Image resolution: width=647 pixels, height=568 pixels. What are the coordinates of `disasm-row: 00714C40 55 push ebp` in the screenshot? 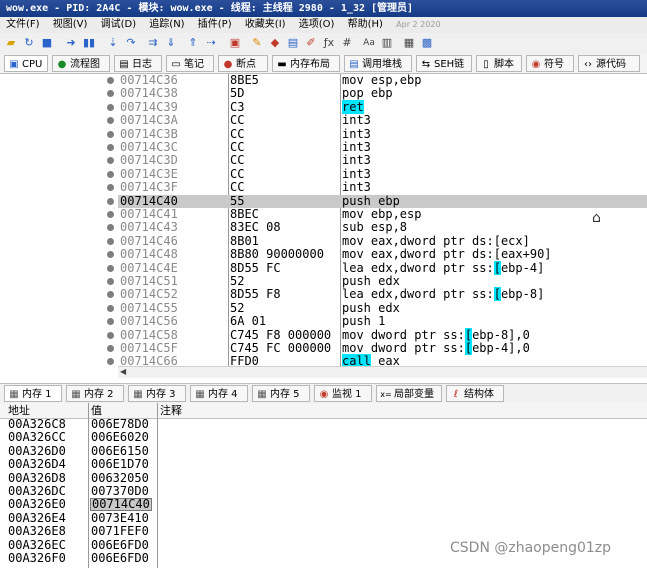 It's located at (382, 201).